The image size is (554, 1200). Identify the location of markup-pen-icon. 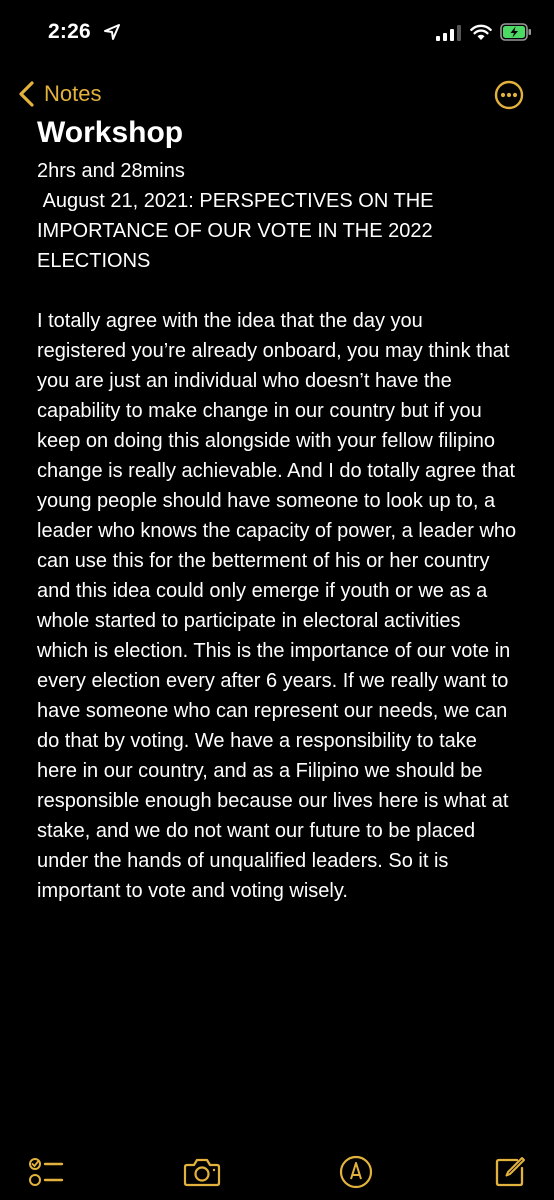
(356, 1172).